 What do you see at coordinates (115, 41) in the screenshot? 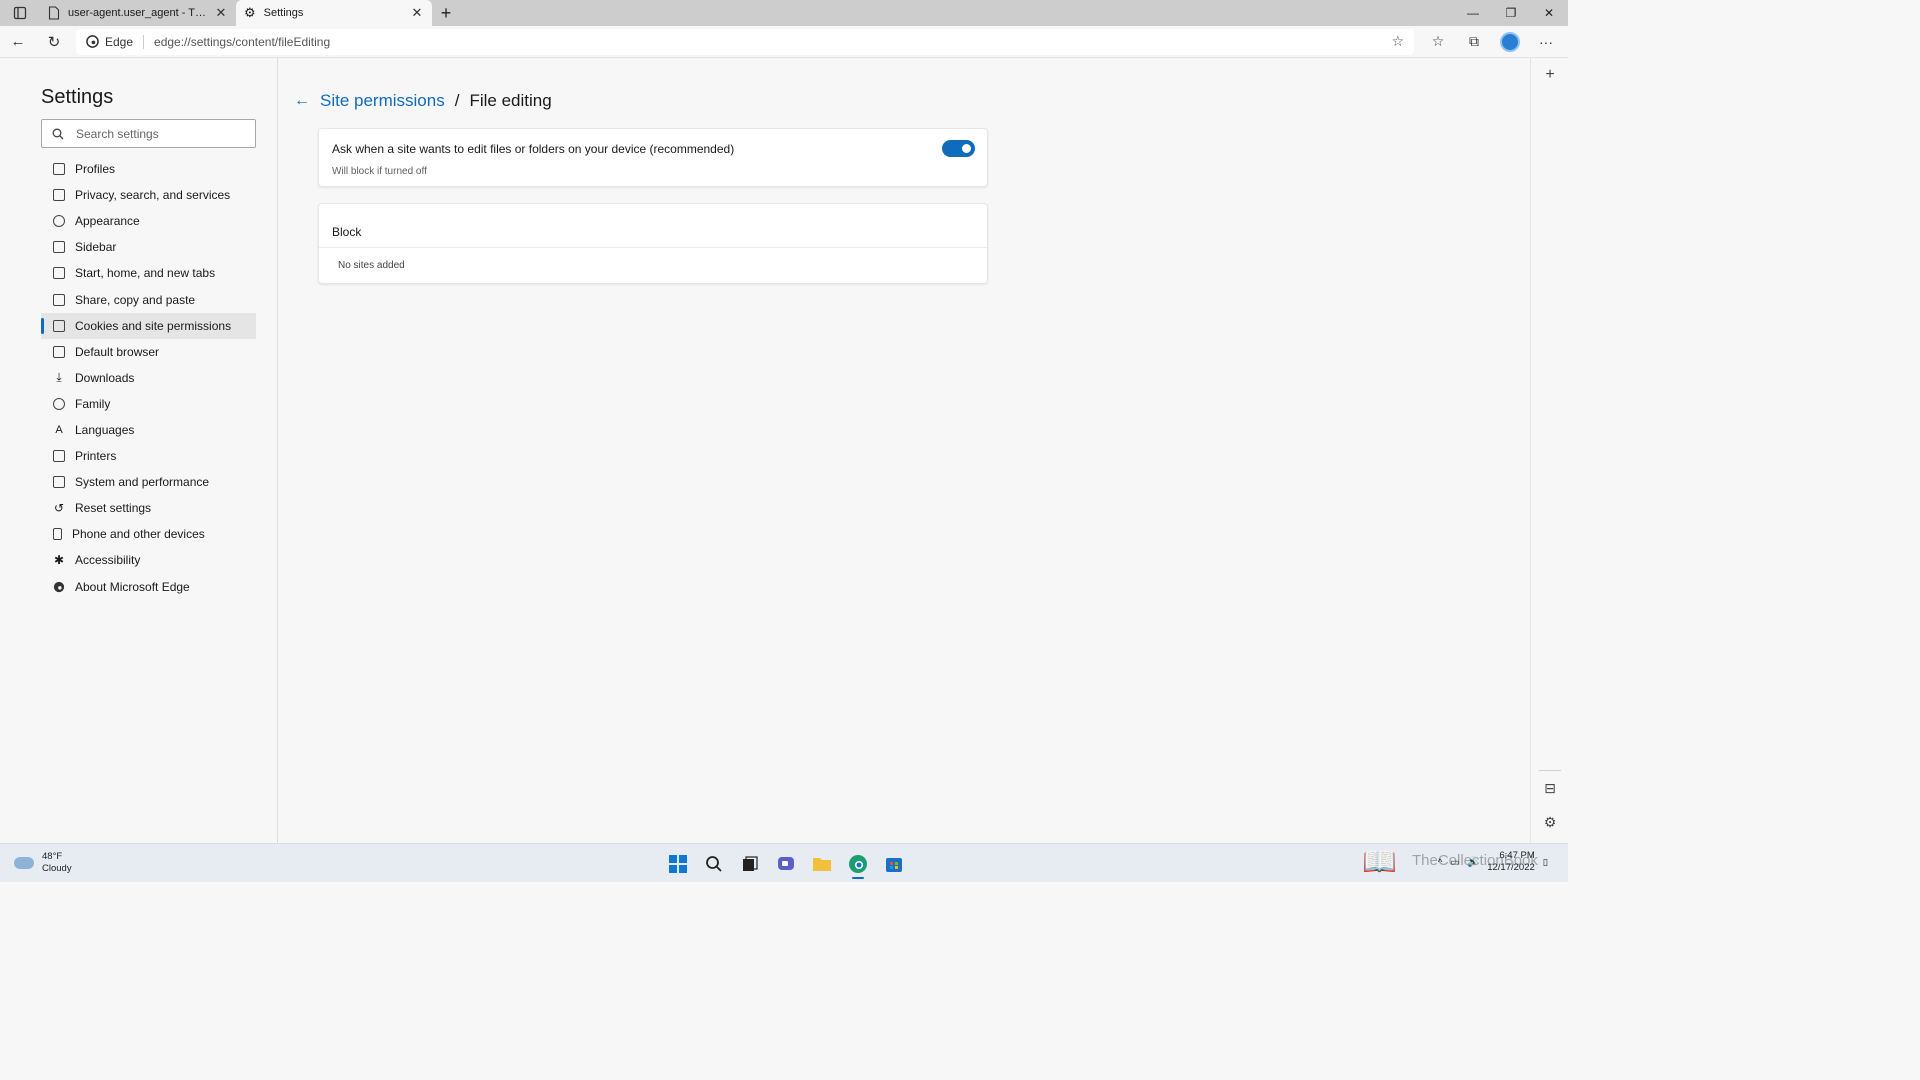
I see `edge-badge: Edge` at bounding box center [115, 41].